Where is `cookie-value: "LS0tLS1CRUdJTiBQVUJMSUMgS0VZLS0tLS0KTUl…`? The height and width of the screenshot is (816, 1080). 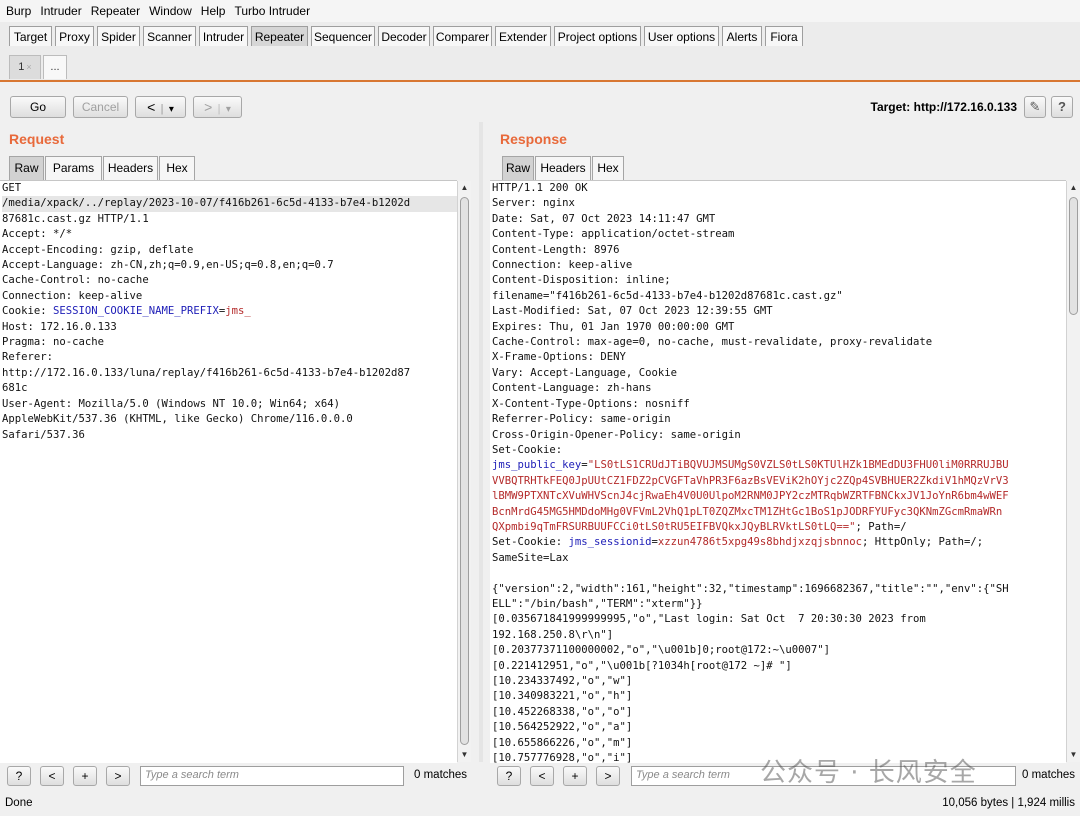
cookie-value: "LS0tLS1CRUdJTiBQVUJMSUMgS0VZLS0tLS0KTUl… is located at coordinates (798, 465).